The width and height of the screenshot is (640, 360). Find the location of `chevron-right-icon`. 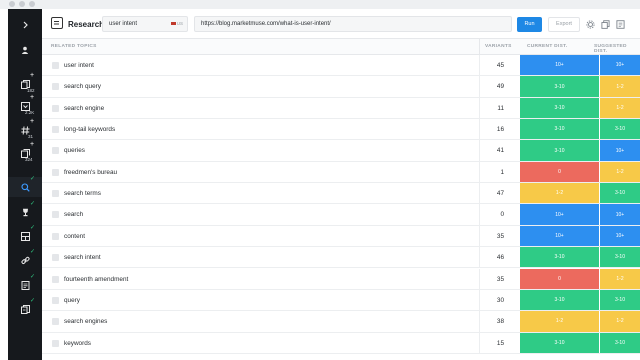

chevron-right-icon is located at coordinates (25, 25).